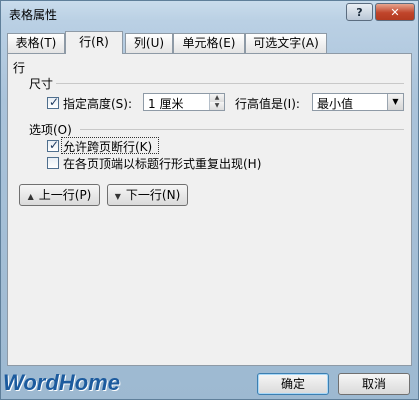  I want to click on spin-down-icon: ▼, so click(217, 106).